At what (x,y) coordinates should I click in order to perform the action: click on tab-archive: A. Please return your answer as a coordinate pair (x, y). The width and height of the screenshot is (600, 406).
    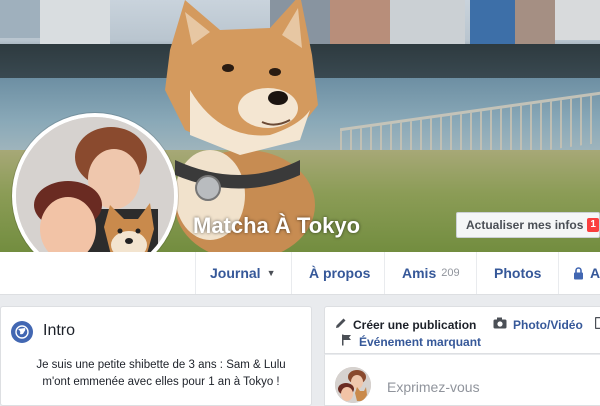
    Looking at the image, I should click on (579, 273).